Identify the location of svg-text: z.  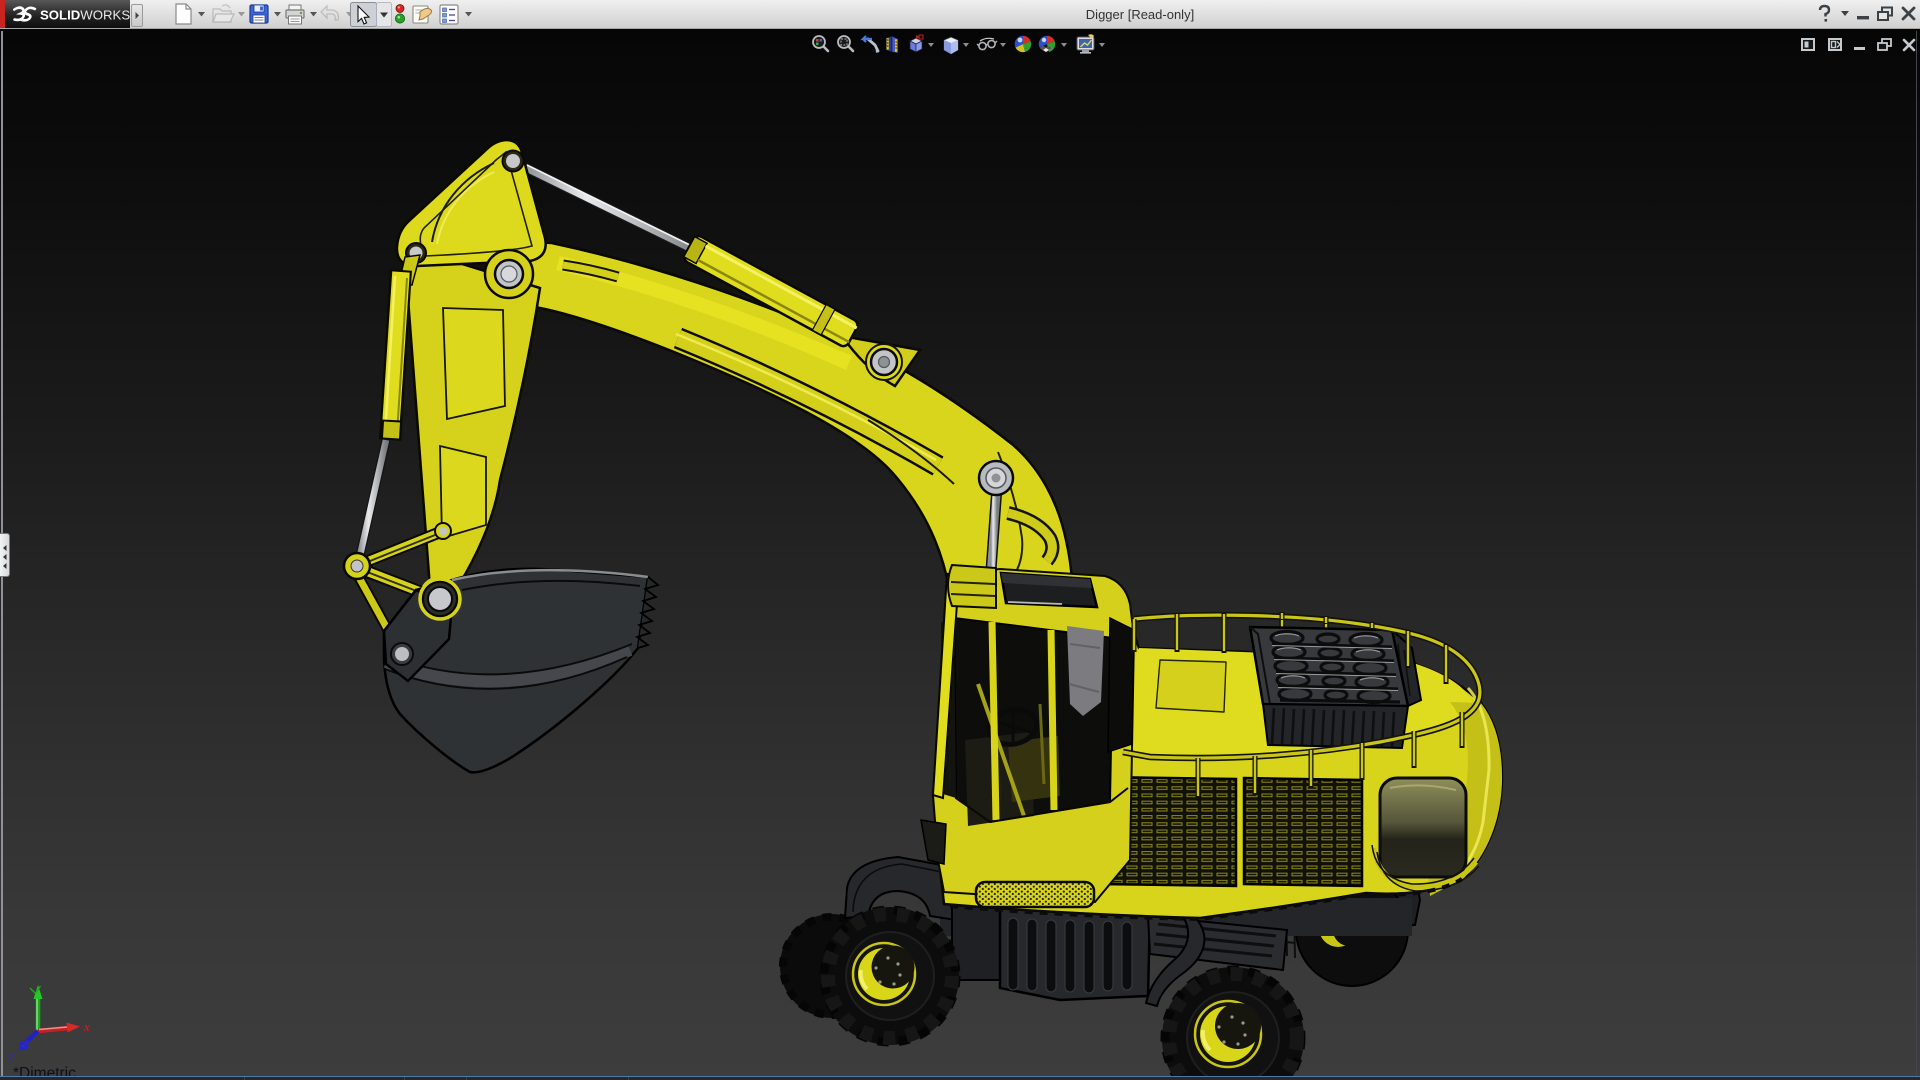
(11, 1056).